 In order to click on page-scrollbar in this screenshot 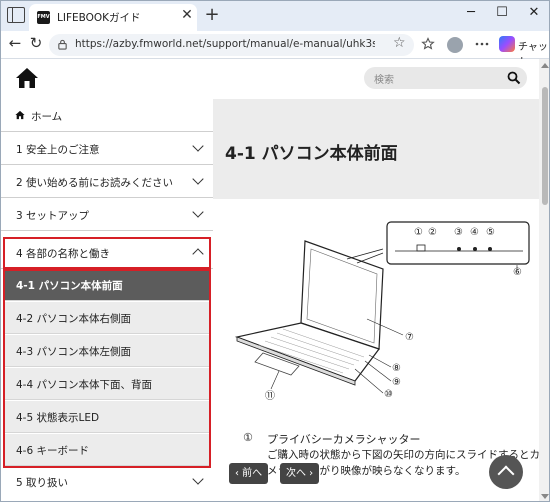, I will do `click(544, 280)`.